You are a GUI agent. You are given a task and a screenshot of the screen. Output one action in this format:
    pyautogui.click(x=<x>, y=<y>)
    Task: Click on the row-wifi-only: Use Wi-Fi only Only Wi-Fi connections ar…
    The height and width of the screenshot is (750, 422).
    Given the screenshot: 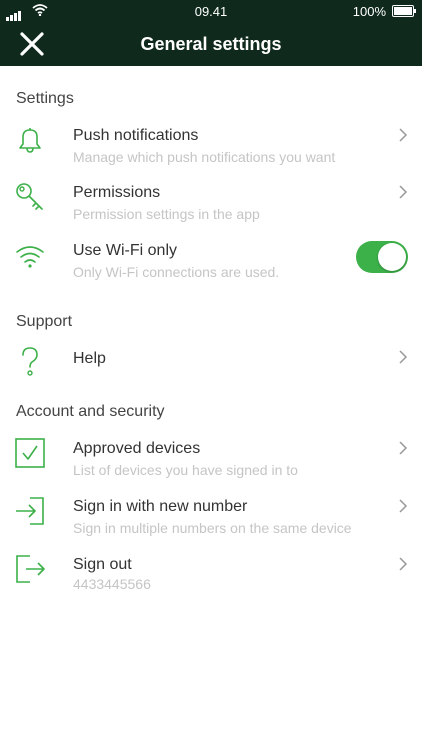 What is the action you would take?
    pyautogui.click(x=211, y=262)
    